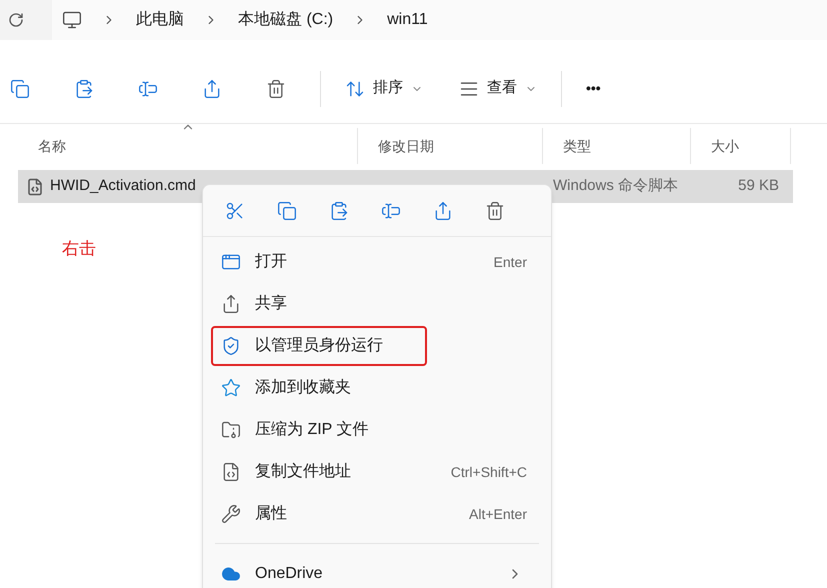  I want to click on menu-item: 添加到收藏夹, so click(377, 388).